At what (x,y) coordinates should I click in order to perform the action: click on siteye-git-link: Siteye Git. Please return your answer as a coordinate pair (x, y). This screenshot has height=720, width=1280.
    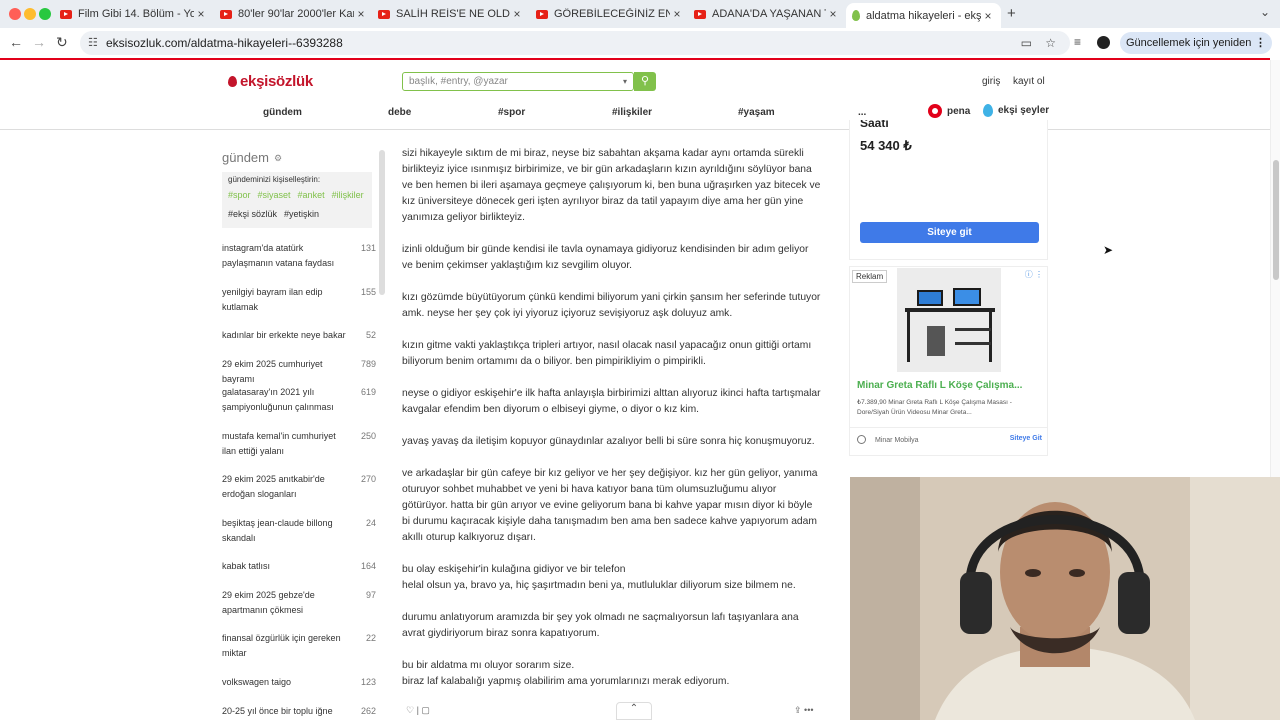
    Looking at the image, I should click on (1026, 438).